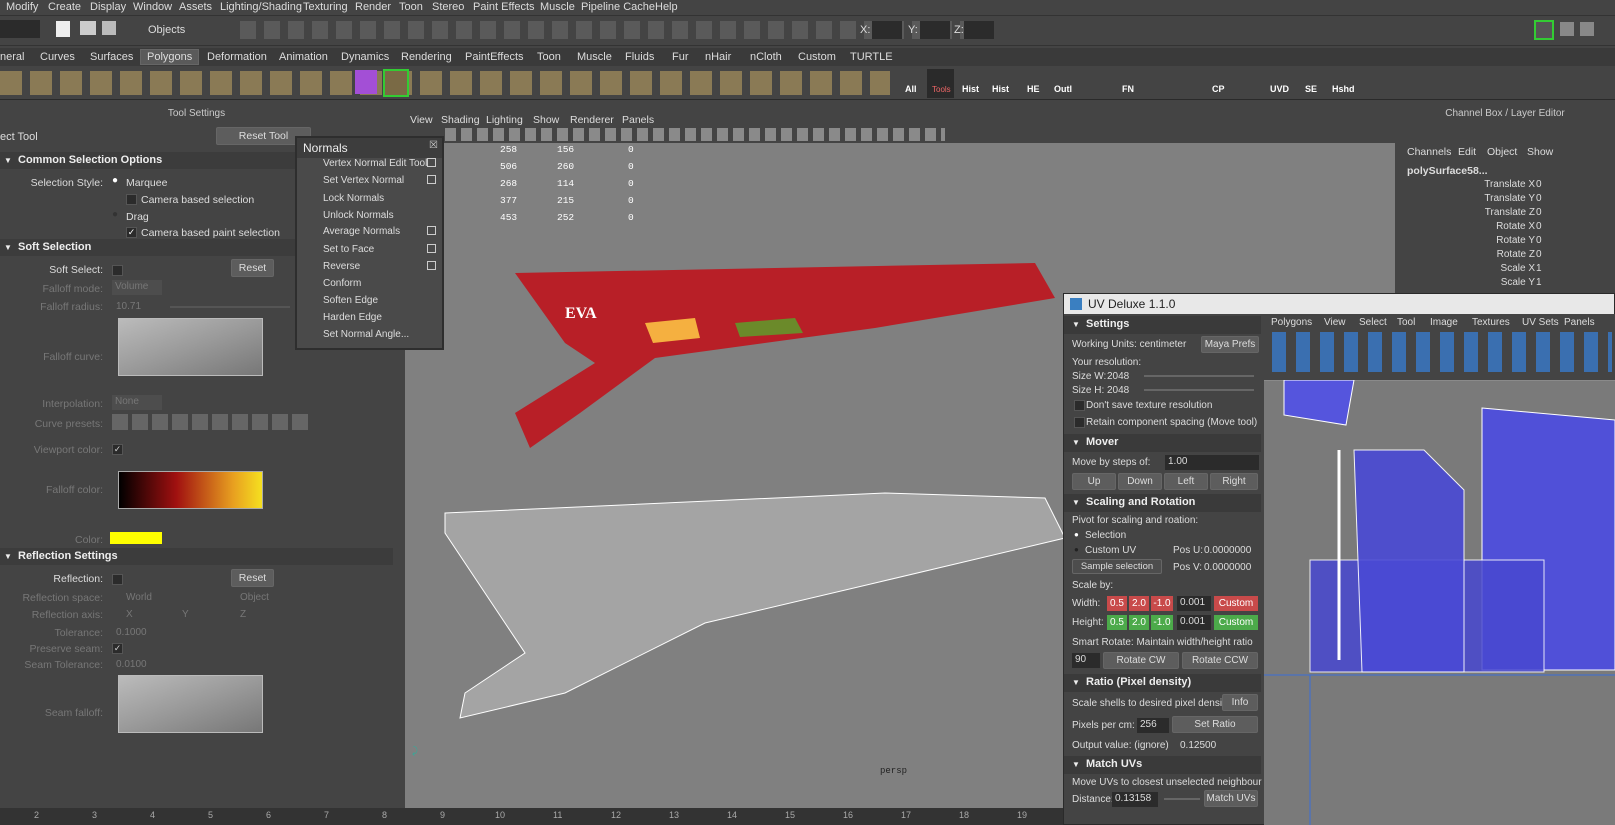 This screenshot has height=825, width=1615. Describe the element at coordinates (546, 120) in the screenshot. I see `viewport-menu-show: Show` at that location.